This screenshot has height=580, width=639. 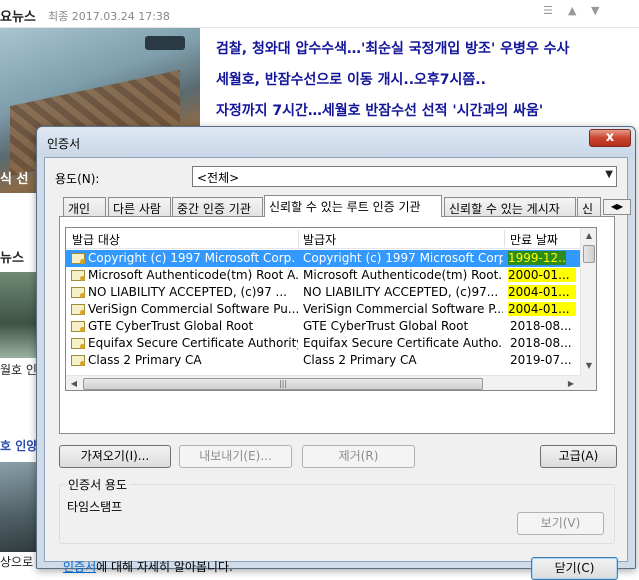 I want to click on learn-more-link: 인증서, so click(x=79, y=567).